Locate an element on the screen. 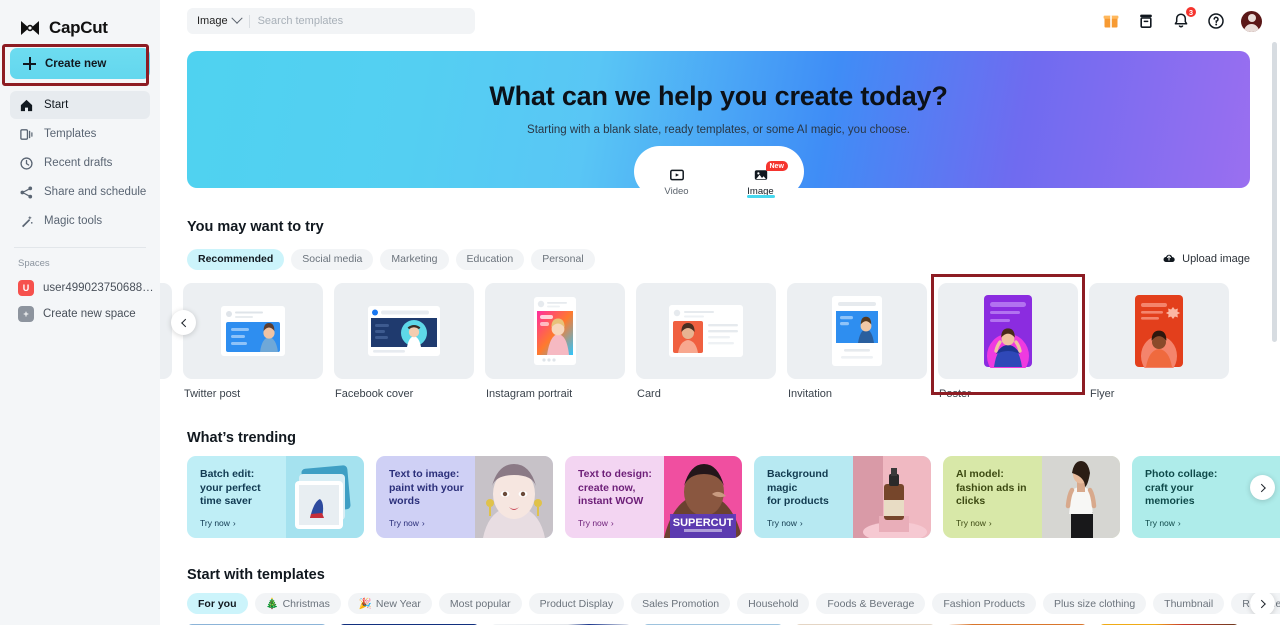 The image size is (1280, 625). chip-most-popular: Most popular is located at coordinates (480, 603).